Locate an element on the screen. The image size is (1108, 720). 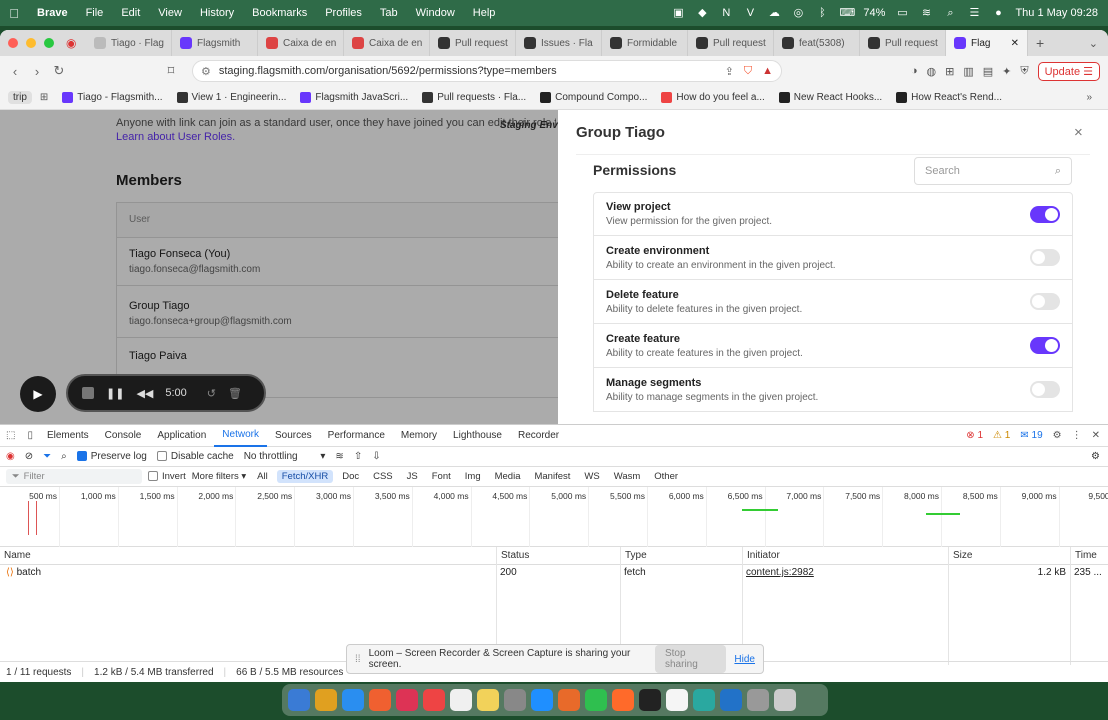
more-options-icon: ⋮ is located at coordinates (1077, 435).